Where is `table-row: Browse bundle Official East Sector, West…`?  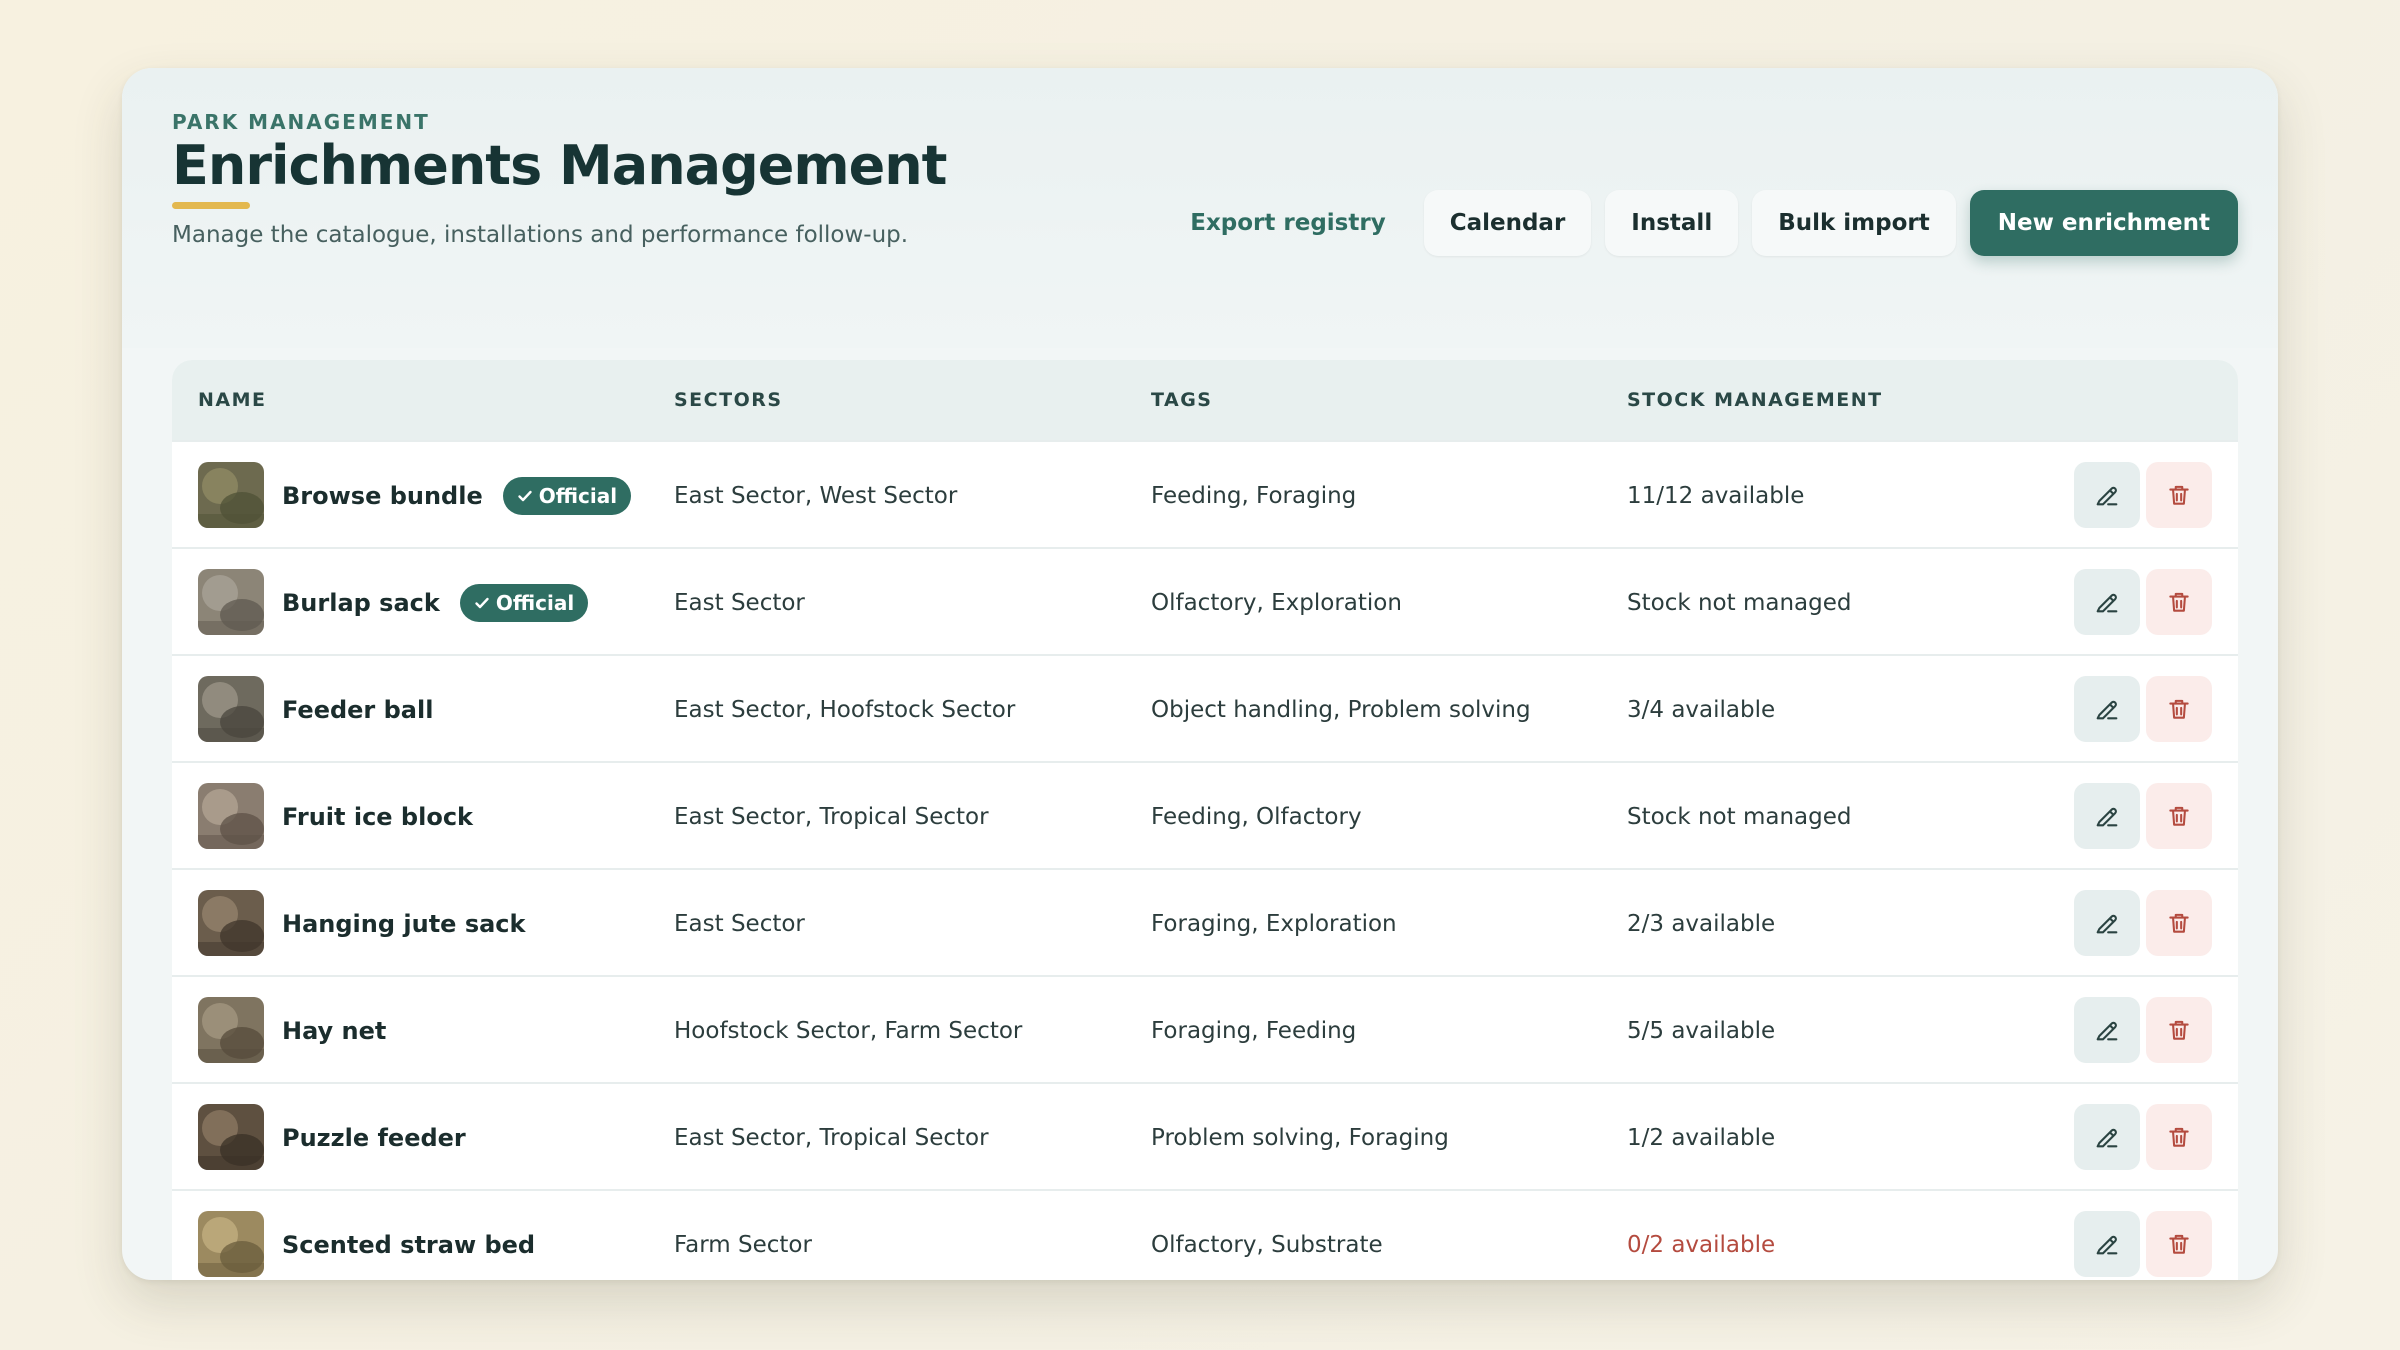
table-row: Browse bundle Official East Sector, West… is located at coordinates (1205, 493).